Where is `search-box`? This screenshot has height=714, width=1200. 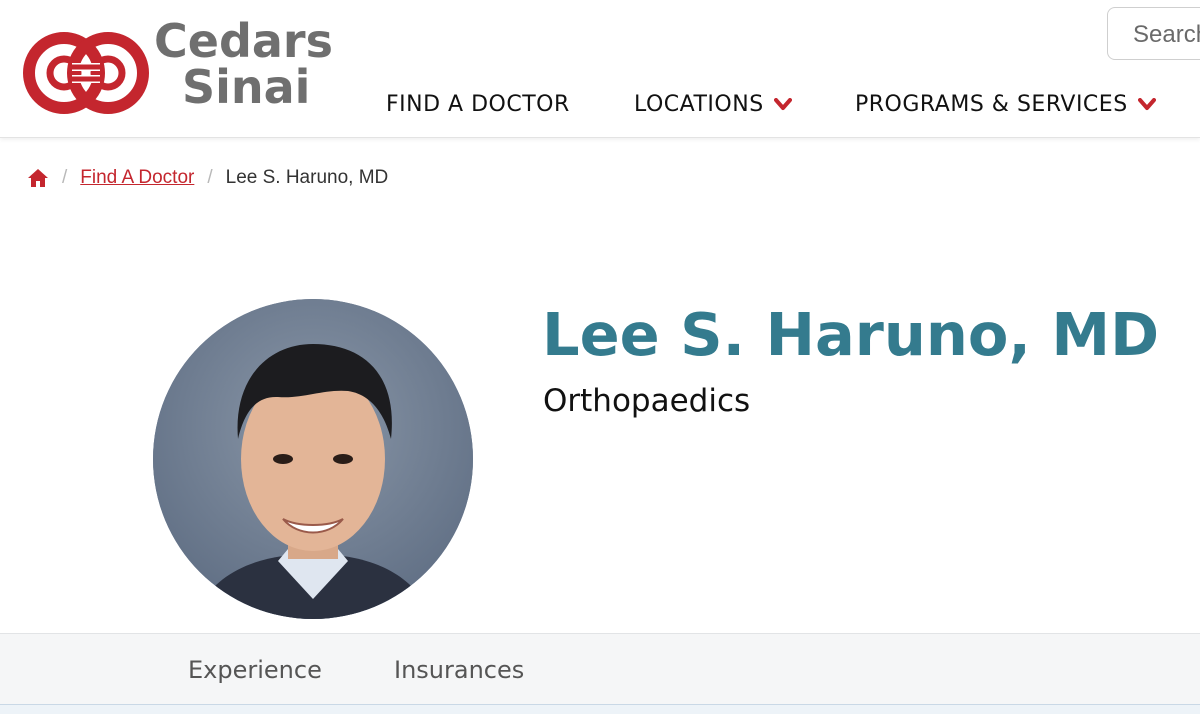 search-box is located at coordinates (1153, 33).